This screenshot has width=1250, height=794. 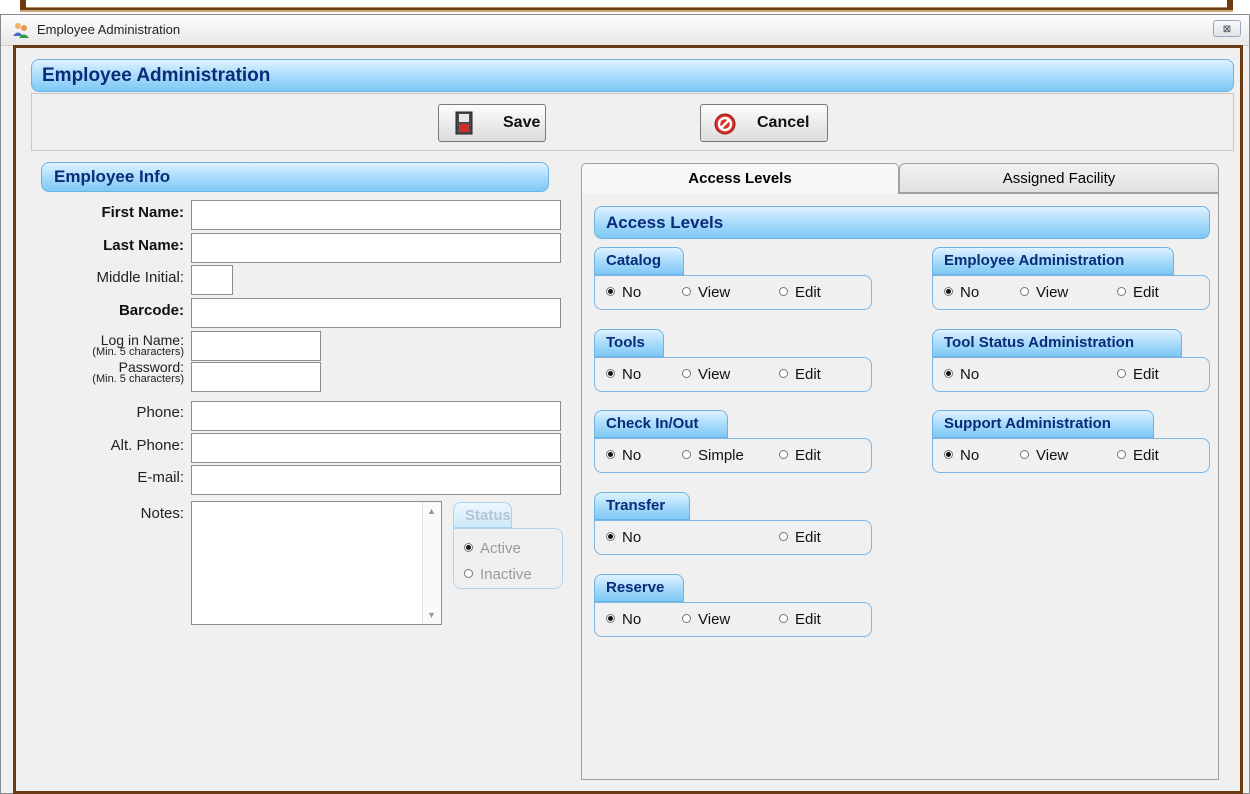 I want to click on middle-initial-label: Middle Initial:, so click(x=140, y=277).